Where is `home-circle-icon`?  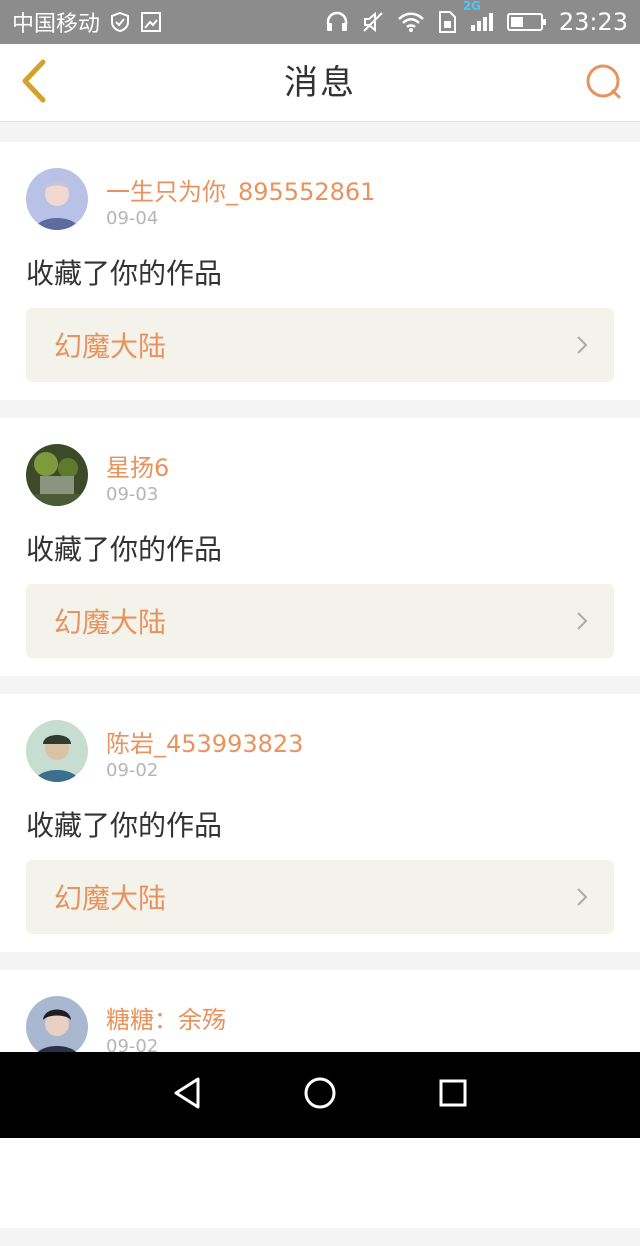 home-circle-icon is located at coordinates (320, 1095).